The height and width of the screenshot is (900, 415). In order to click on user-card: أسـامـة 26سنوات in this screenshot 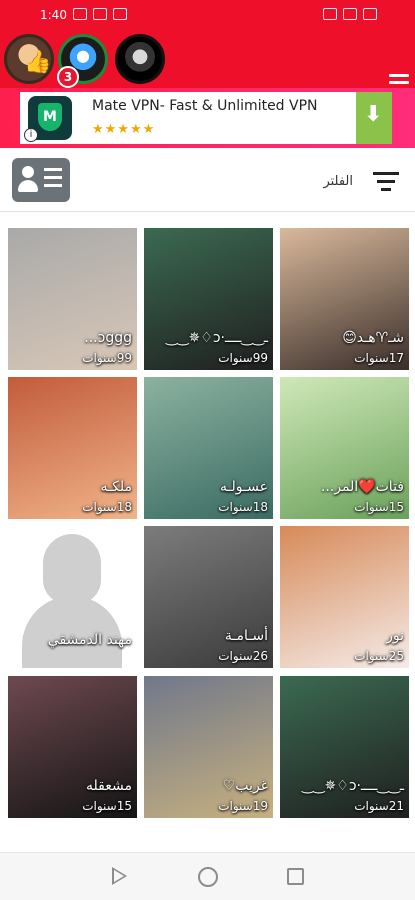, I will do `click(208, 597)`.